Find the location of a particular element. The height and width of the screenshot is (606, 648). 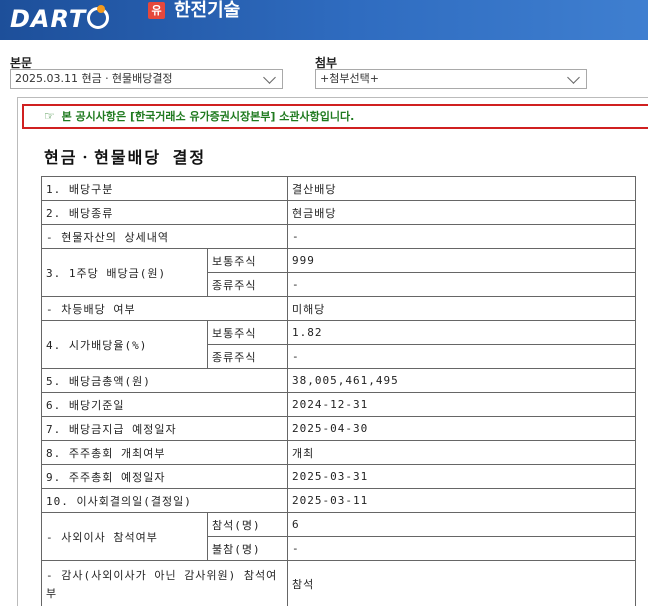

table-row: 5. 배당금총액(원) 38,005,461,495 is located at coordinates (338, 380).